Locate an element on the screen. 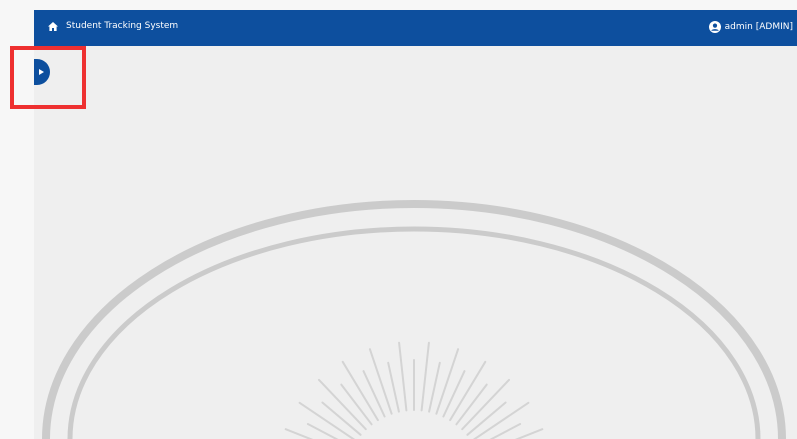 This screenshot has width=797, height=439. home-link: Student Tracking System is located at coordinates (113, 26).